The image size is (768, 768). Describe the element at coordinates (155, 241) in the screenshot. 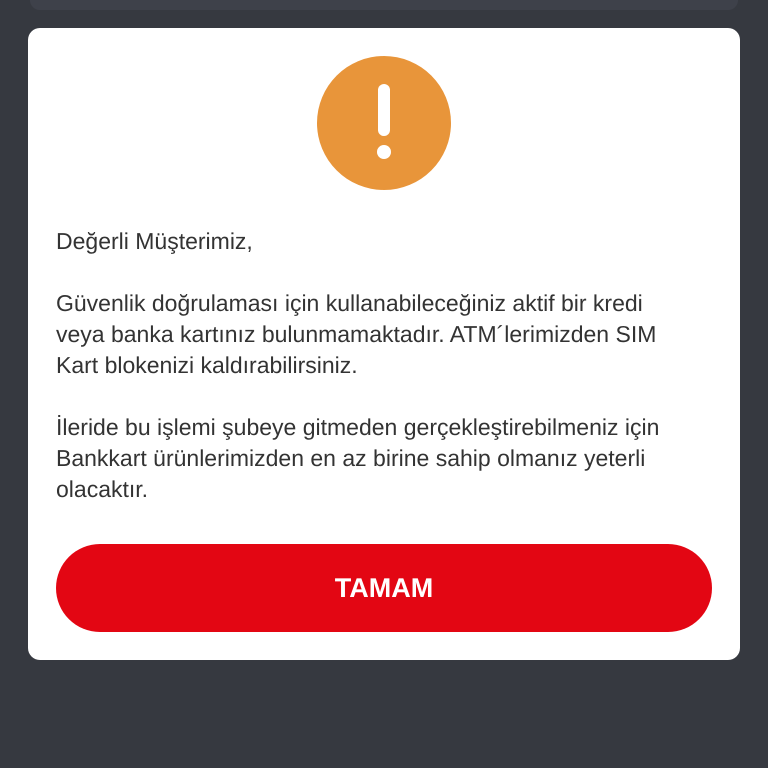

I see `greeting-text: Değerli Müşterimiz,` at that location.